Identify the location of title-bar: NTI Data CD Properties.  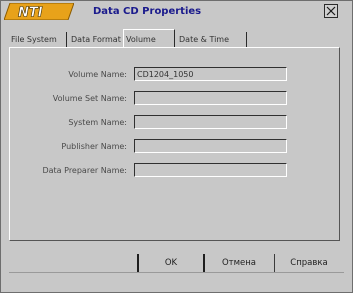
(176, 12).